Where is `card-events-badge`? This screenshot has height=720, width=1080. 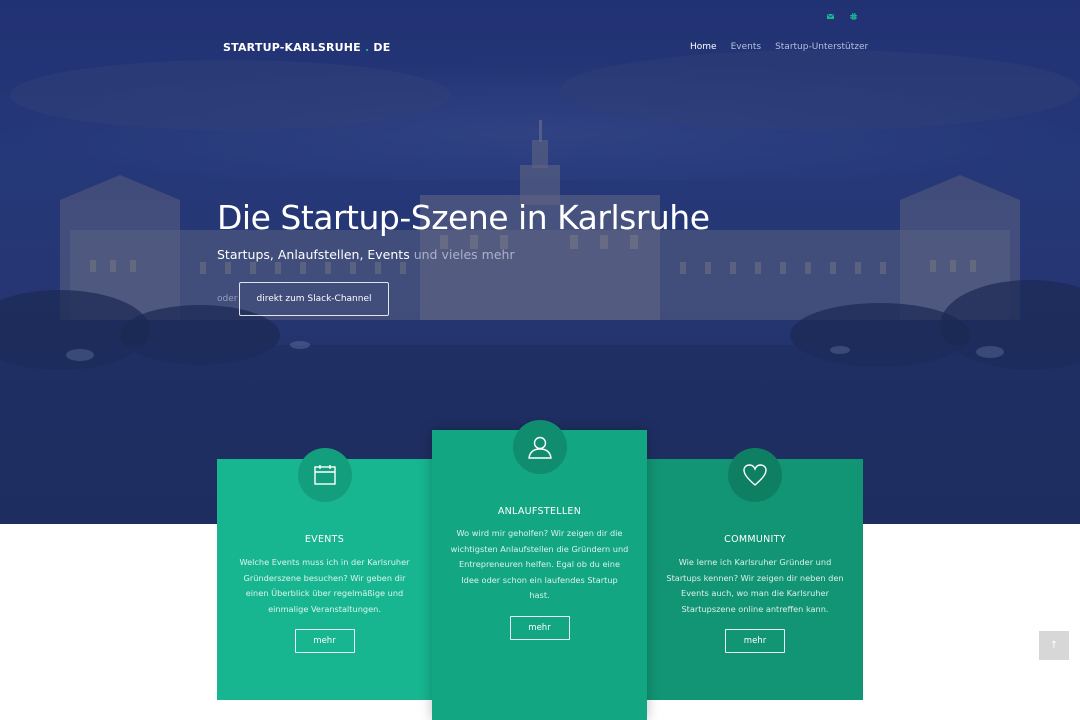 card-events-badge is located at coordinates (324, 475).